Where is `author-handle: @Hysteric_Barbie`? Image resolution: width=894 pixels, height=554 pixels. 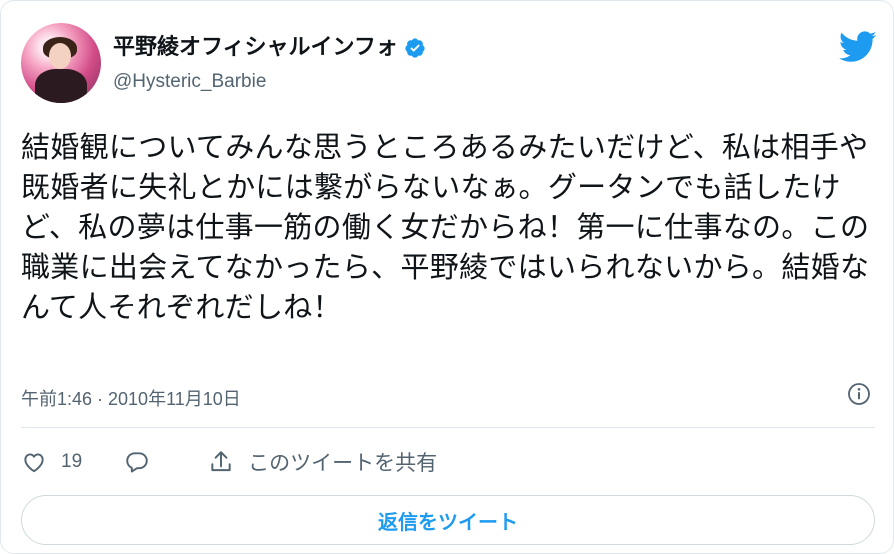
author-handle: @Hysteric_Barbie is located at coordinates (189, 82).